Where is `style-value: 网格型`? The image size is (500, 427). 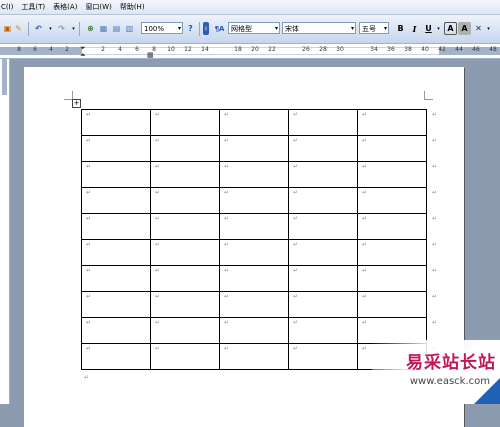
style-value: 网格型 is located at coordinates (241, 29).